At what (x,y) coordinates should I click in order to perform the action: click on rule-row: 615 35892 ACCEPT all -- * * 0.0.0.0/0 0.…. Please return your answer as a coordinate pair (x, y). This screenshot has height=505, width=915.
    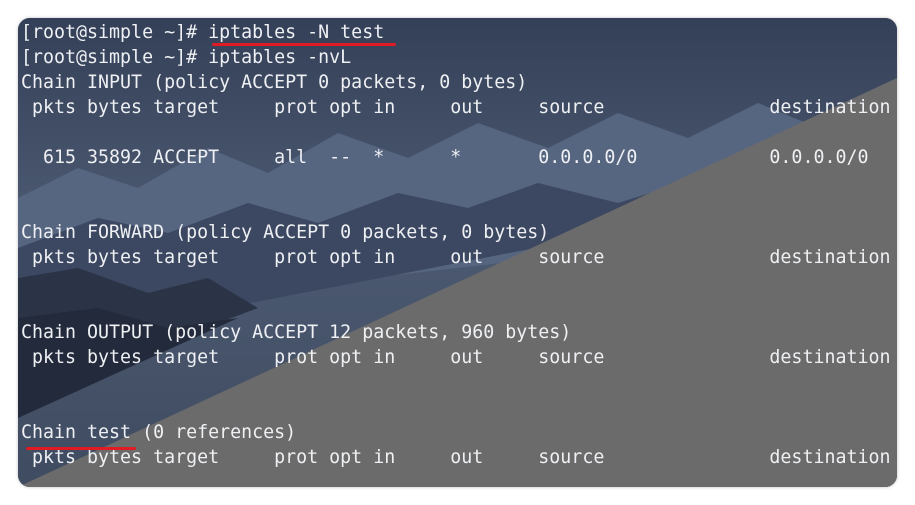
    Looking at the image, I should click on (445, 157).